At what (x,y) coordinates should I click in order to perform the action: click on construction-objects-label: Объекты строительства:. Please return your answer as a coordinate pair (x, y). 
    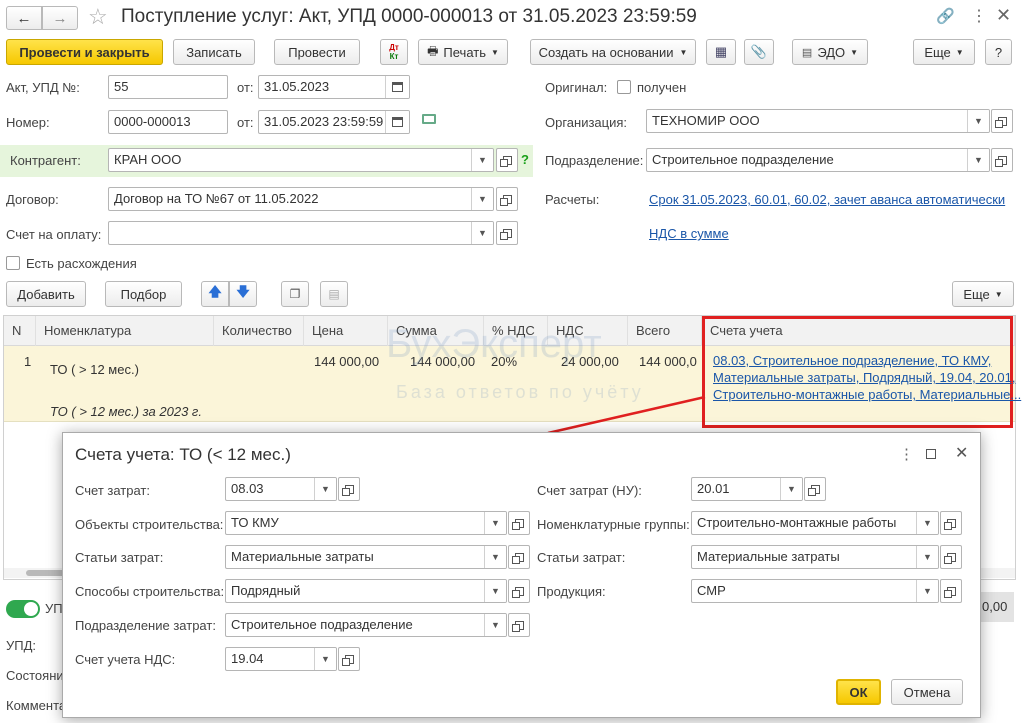
    Looking at the image, I should click on (149, 524).